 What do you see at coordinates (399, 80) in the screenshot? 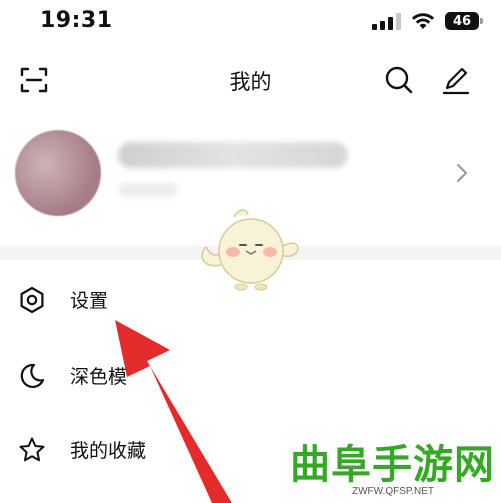
I see `search-icon` at bounding box center [399, 80].